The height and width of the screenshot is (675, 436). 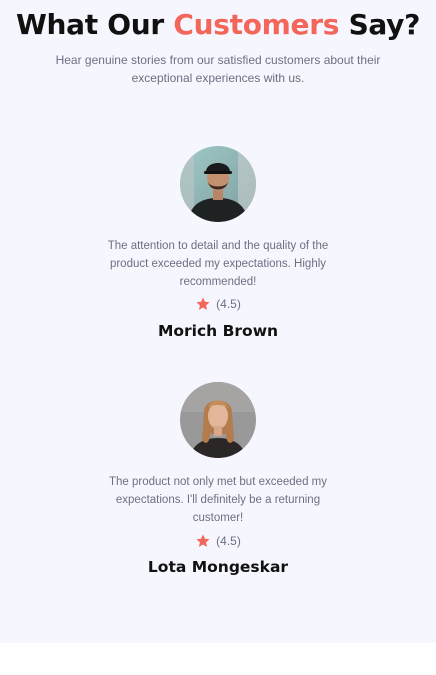 I want to click on section-title: What Our Customers Say?, so click(x=218, y=25).